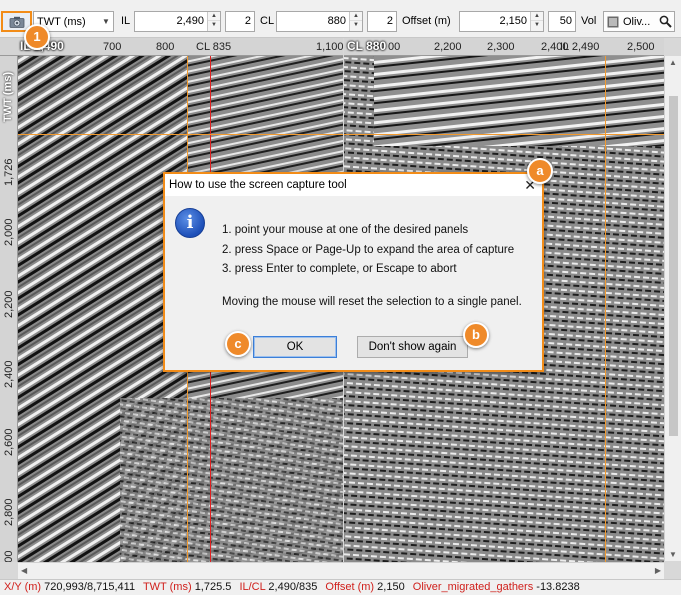  What do you see at coordinates (8, 96) in the screenshot?
I see `twt-axis-label: TWT (ms)` at bounding box center [8, 96].